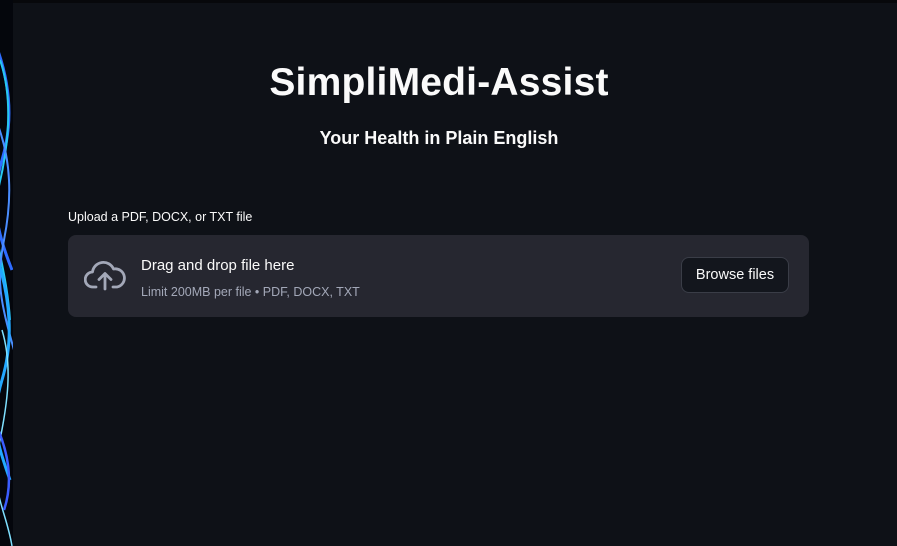 This screenshot has width=897, height=546. I want to click on dropzone-hint: Limit 200MB per file • PDF, DOCX, TXT, so click(250, 292).